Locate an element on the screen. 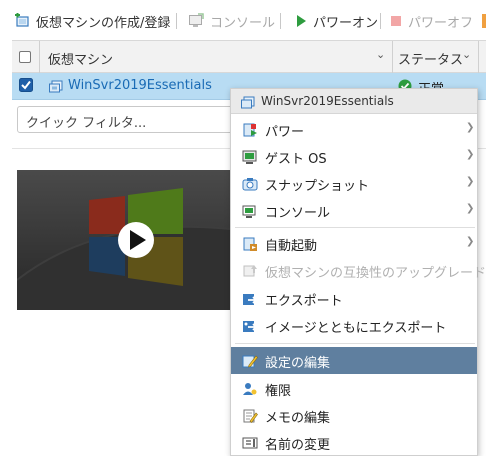 The width and height of the screenshot is (486, 456). menu-item-label: メモの編集 is located at coordinates (298, 418).